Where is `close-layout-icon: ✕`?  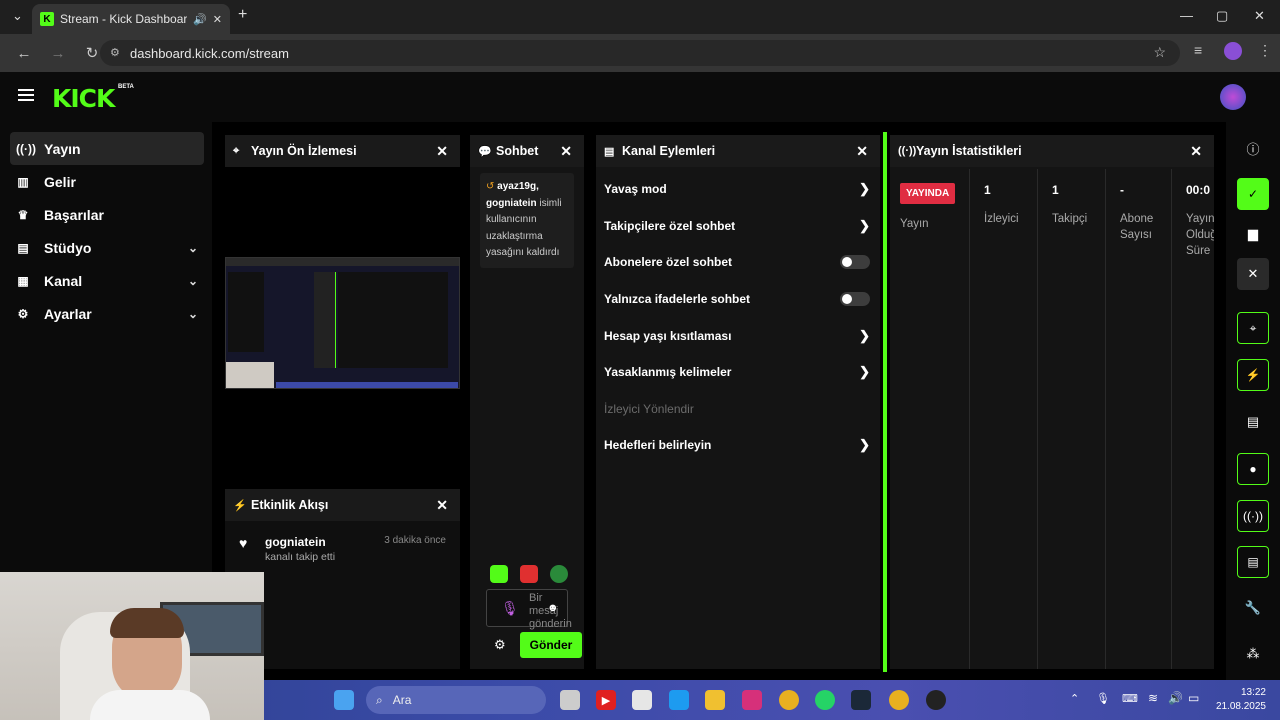
close-layout-icon: ✕ is located at coordinates (1253, 274).